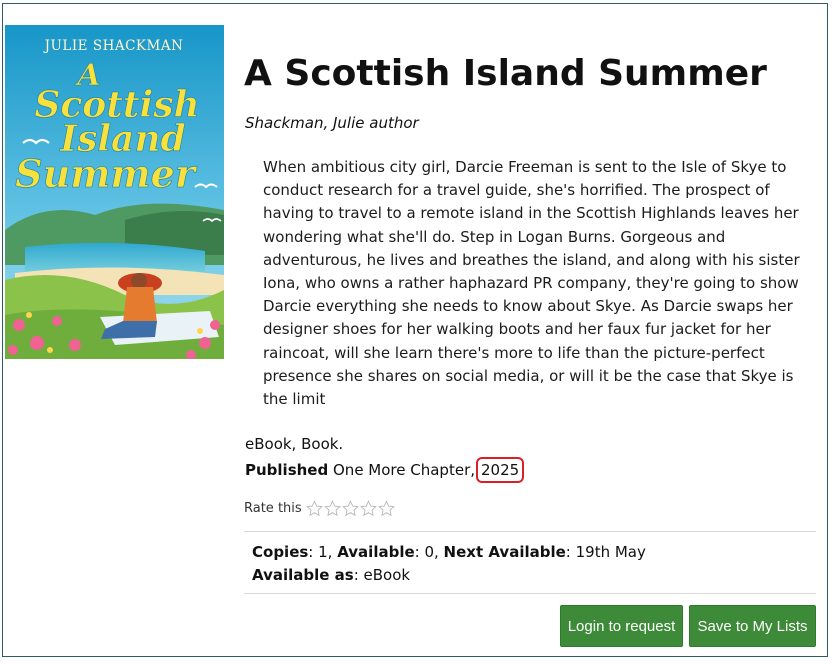 The width and height of the screenshot is (834, 664). I want to click on book-cover-image: JULIE SHACKMAN A Scottish Island Summer, so click(114, 192).